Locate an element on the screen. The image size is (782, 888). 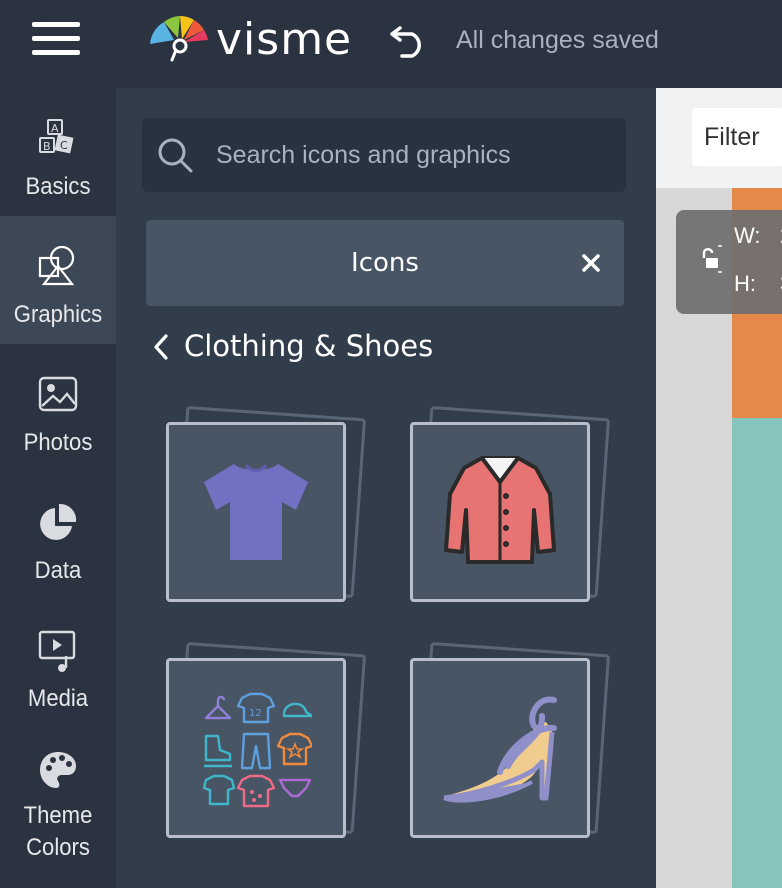
unlock-icon is located at coordinates (711, 259).